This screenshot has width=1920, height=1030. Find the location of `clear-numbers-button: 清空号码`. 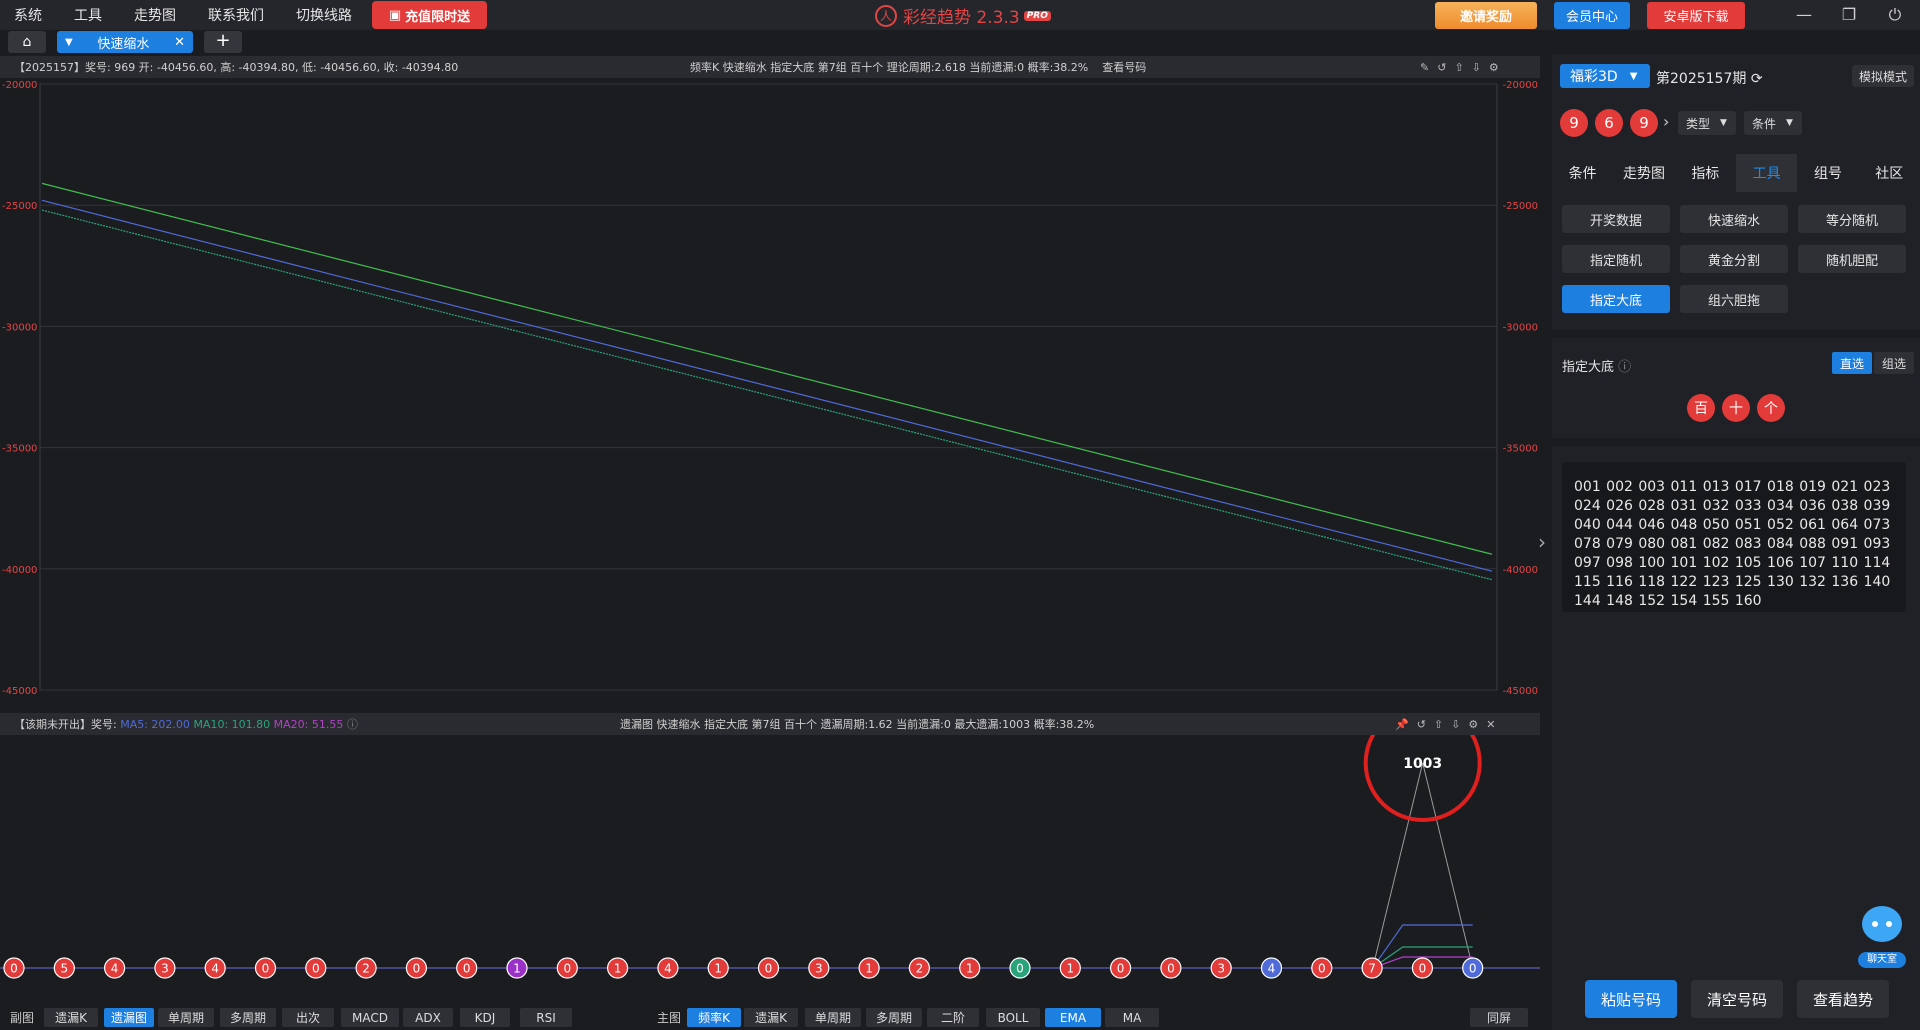

clear-numbers-button: 清空号码 is located at coordinates (1737, 999).